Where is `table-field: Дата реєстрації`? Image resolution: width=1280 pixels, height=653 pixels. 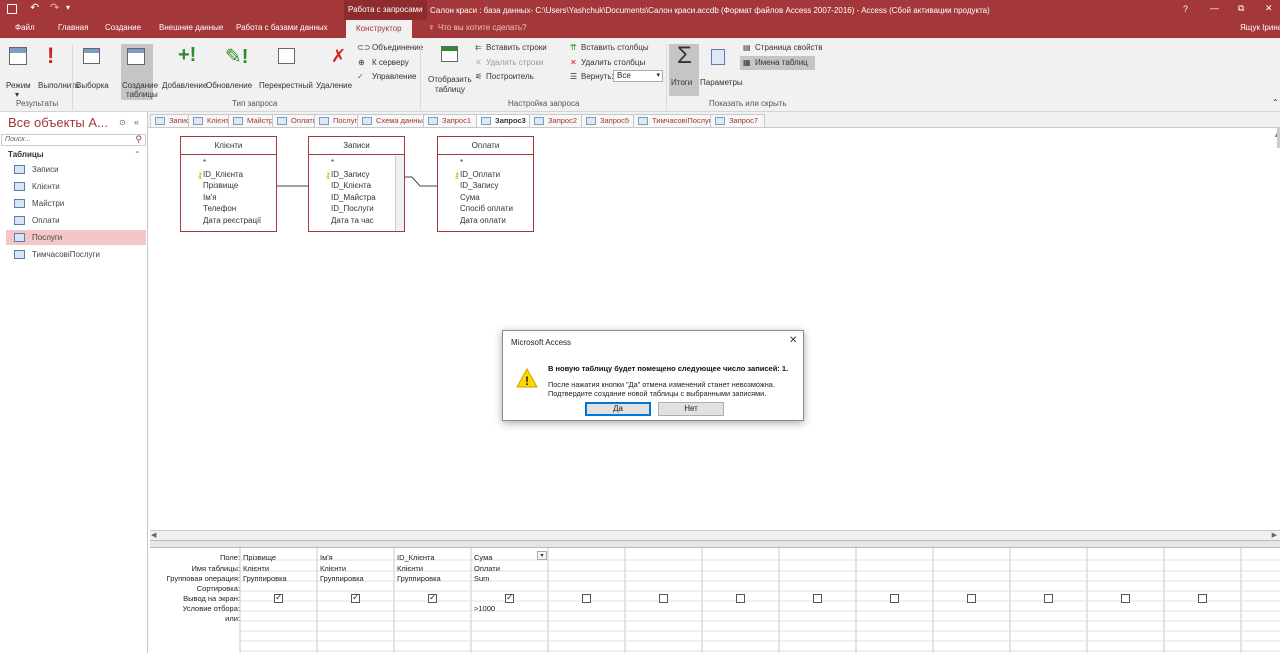
table-field: Дата реєстрації is located at coordinates (228, 221).